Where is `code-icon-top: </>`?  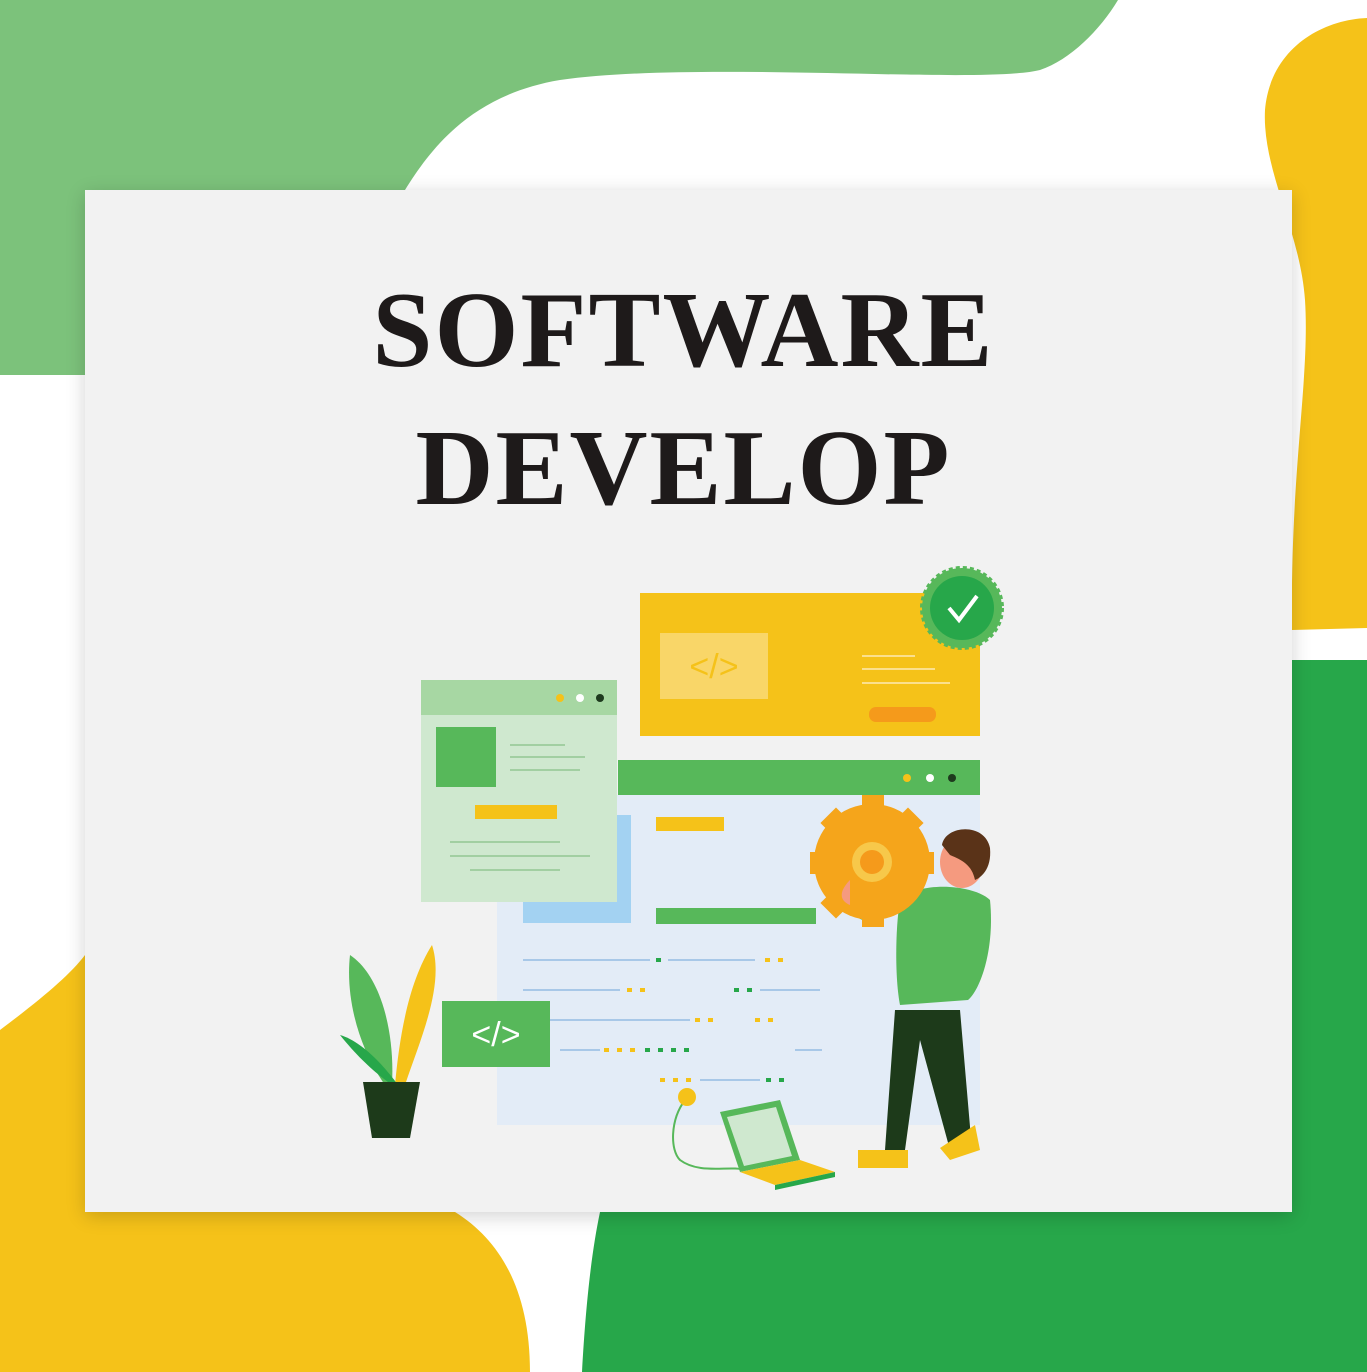 code-icon-top: </> is located at coordinates (713, 667).